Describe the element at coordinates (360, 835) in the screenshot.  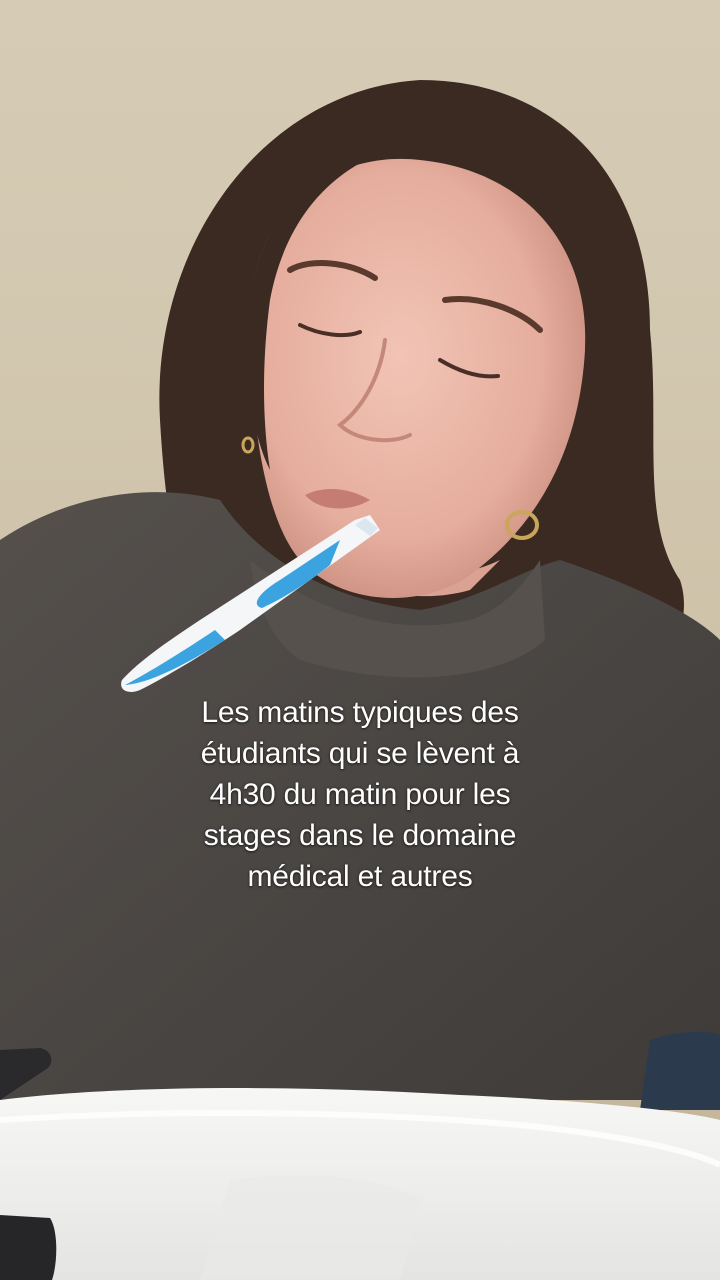
I see `caption-line: stages dans le domaine` at that location.